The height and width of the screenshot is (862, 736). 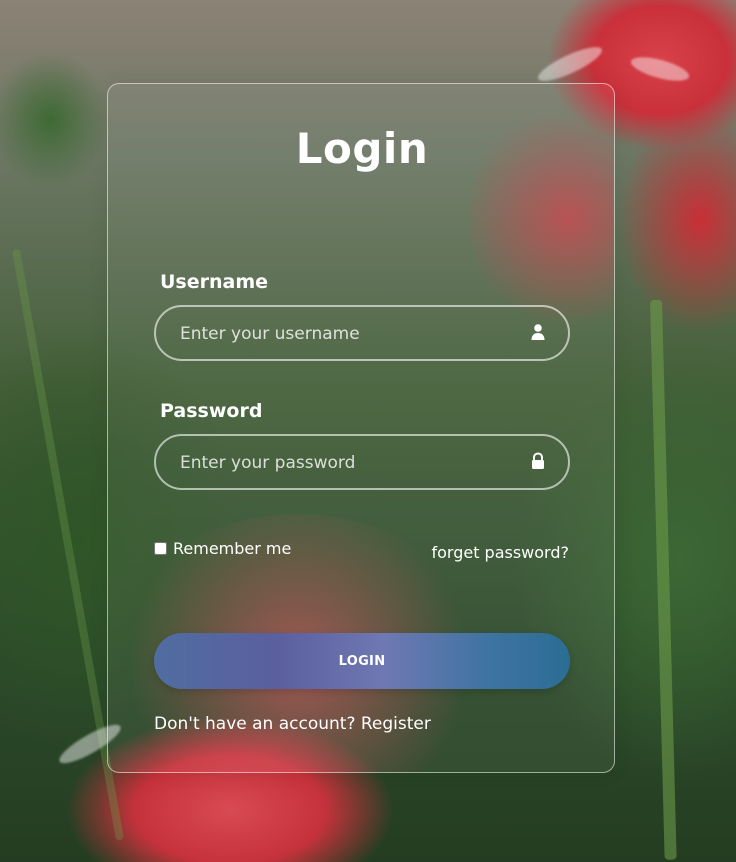 What do you see at coordinates (232, 548) in the screenshot?
I see `remember-me-label: Remember me` at bounding box center [232, 548].